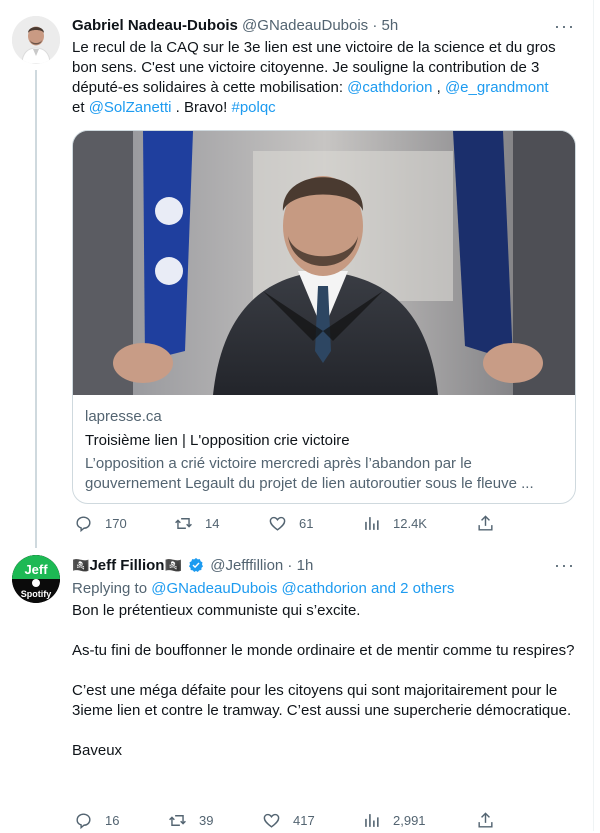 The height and width of the screenshot is (833, 600). I want to click on replying-to-link: @GNadeauDubois @cathdorion and 2 others, so click(302, 588).